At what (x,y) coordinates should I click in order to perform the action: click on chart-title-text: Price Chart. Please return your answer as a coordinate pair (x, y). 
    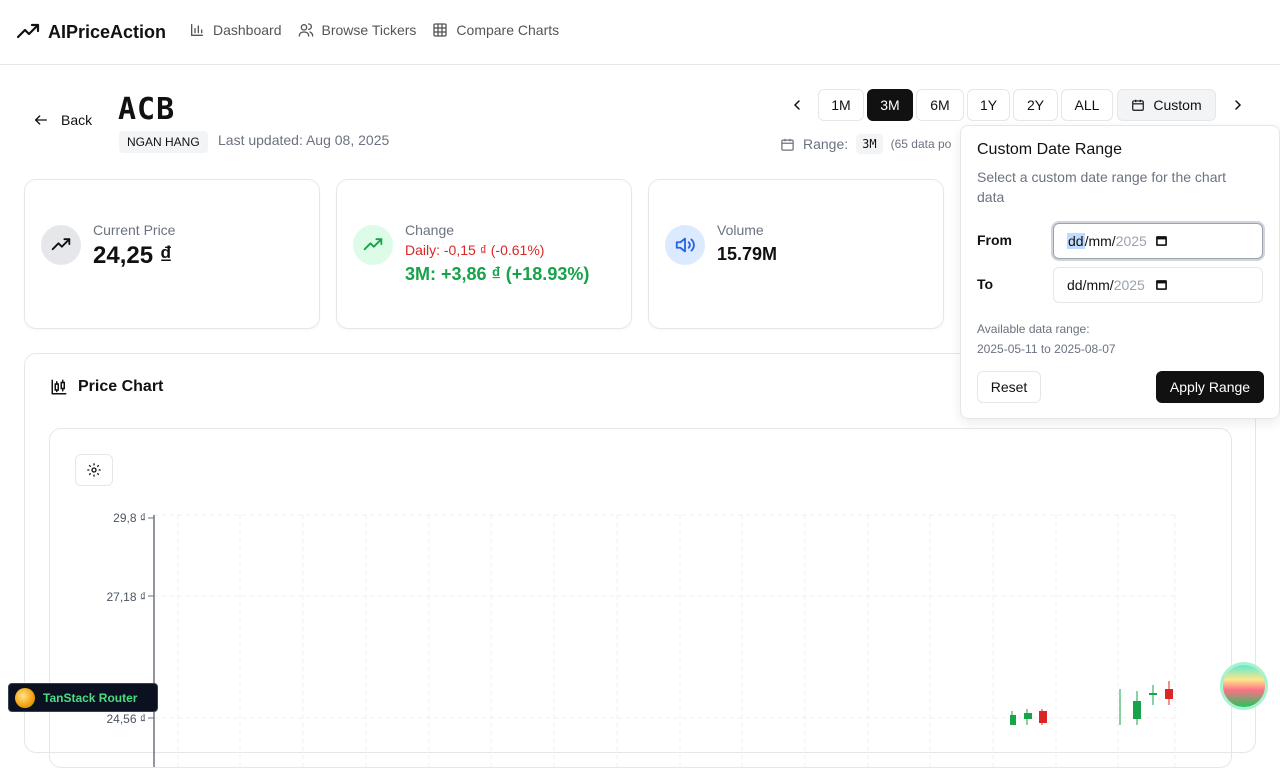
    Looking at the image, I should click on (121, 386).